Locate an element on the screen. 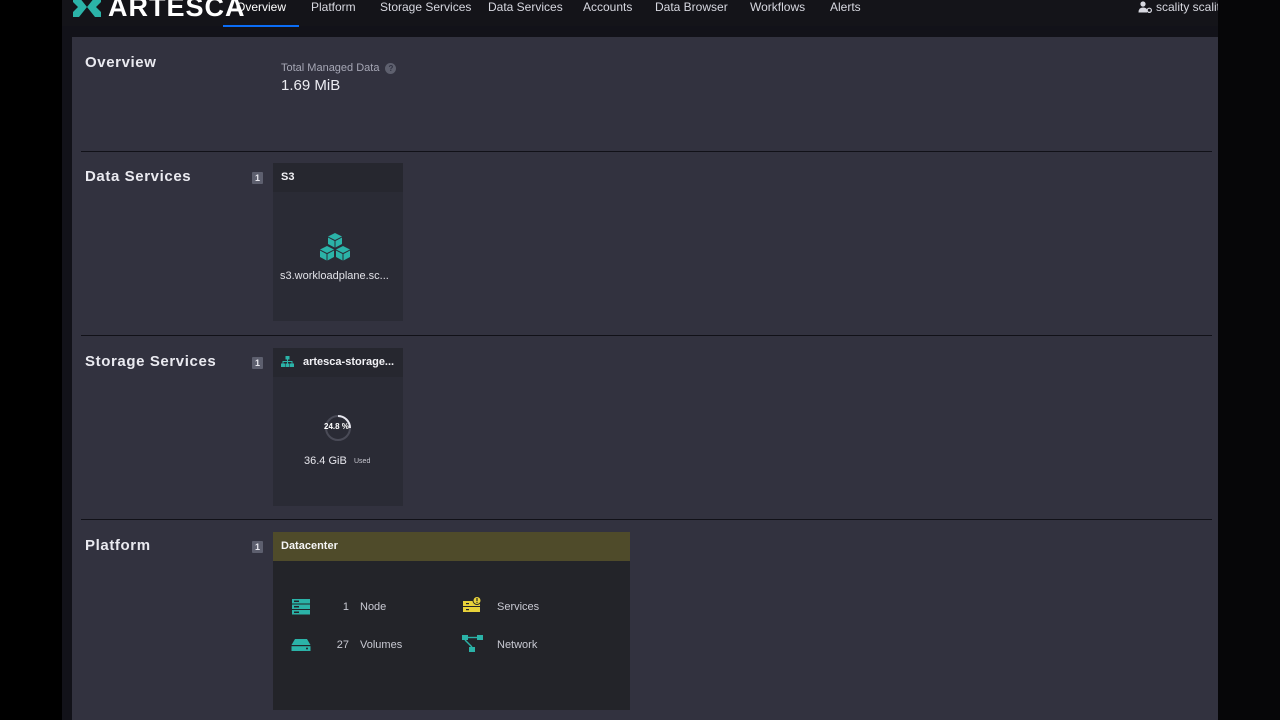 The height and width of the screenshot is (720, 1280). storage-services-count-badge: 1 is located at coordinates (257, 363).